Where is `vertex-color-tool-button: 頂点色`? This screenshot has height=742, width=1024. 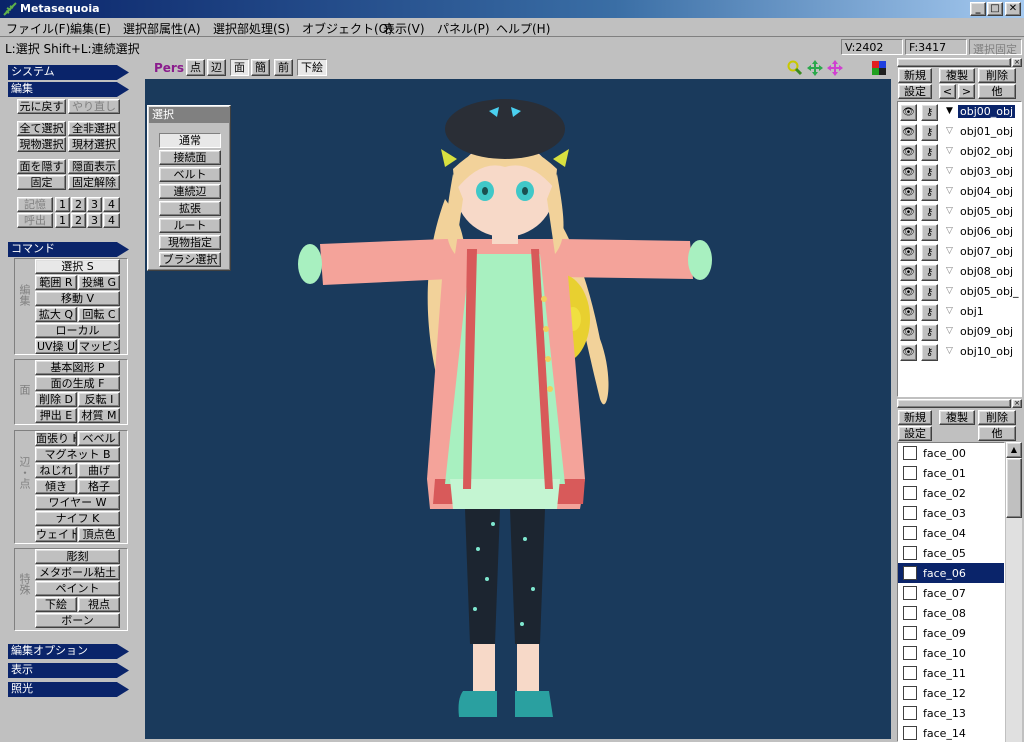 vertex-color-tool-button: 頂点色 is located at coordinates (99, 534).